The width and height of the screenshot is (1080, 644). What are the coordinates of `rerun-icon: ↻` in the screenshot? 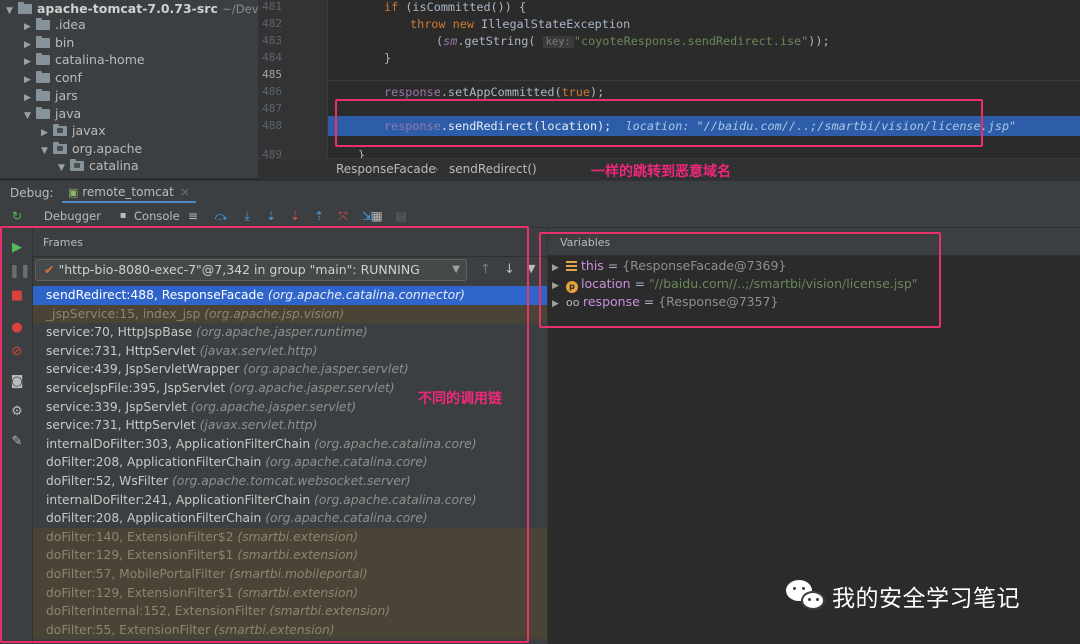 It's located at (17, 216).